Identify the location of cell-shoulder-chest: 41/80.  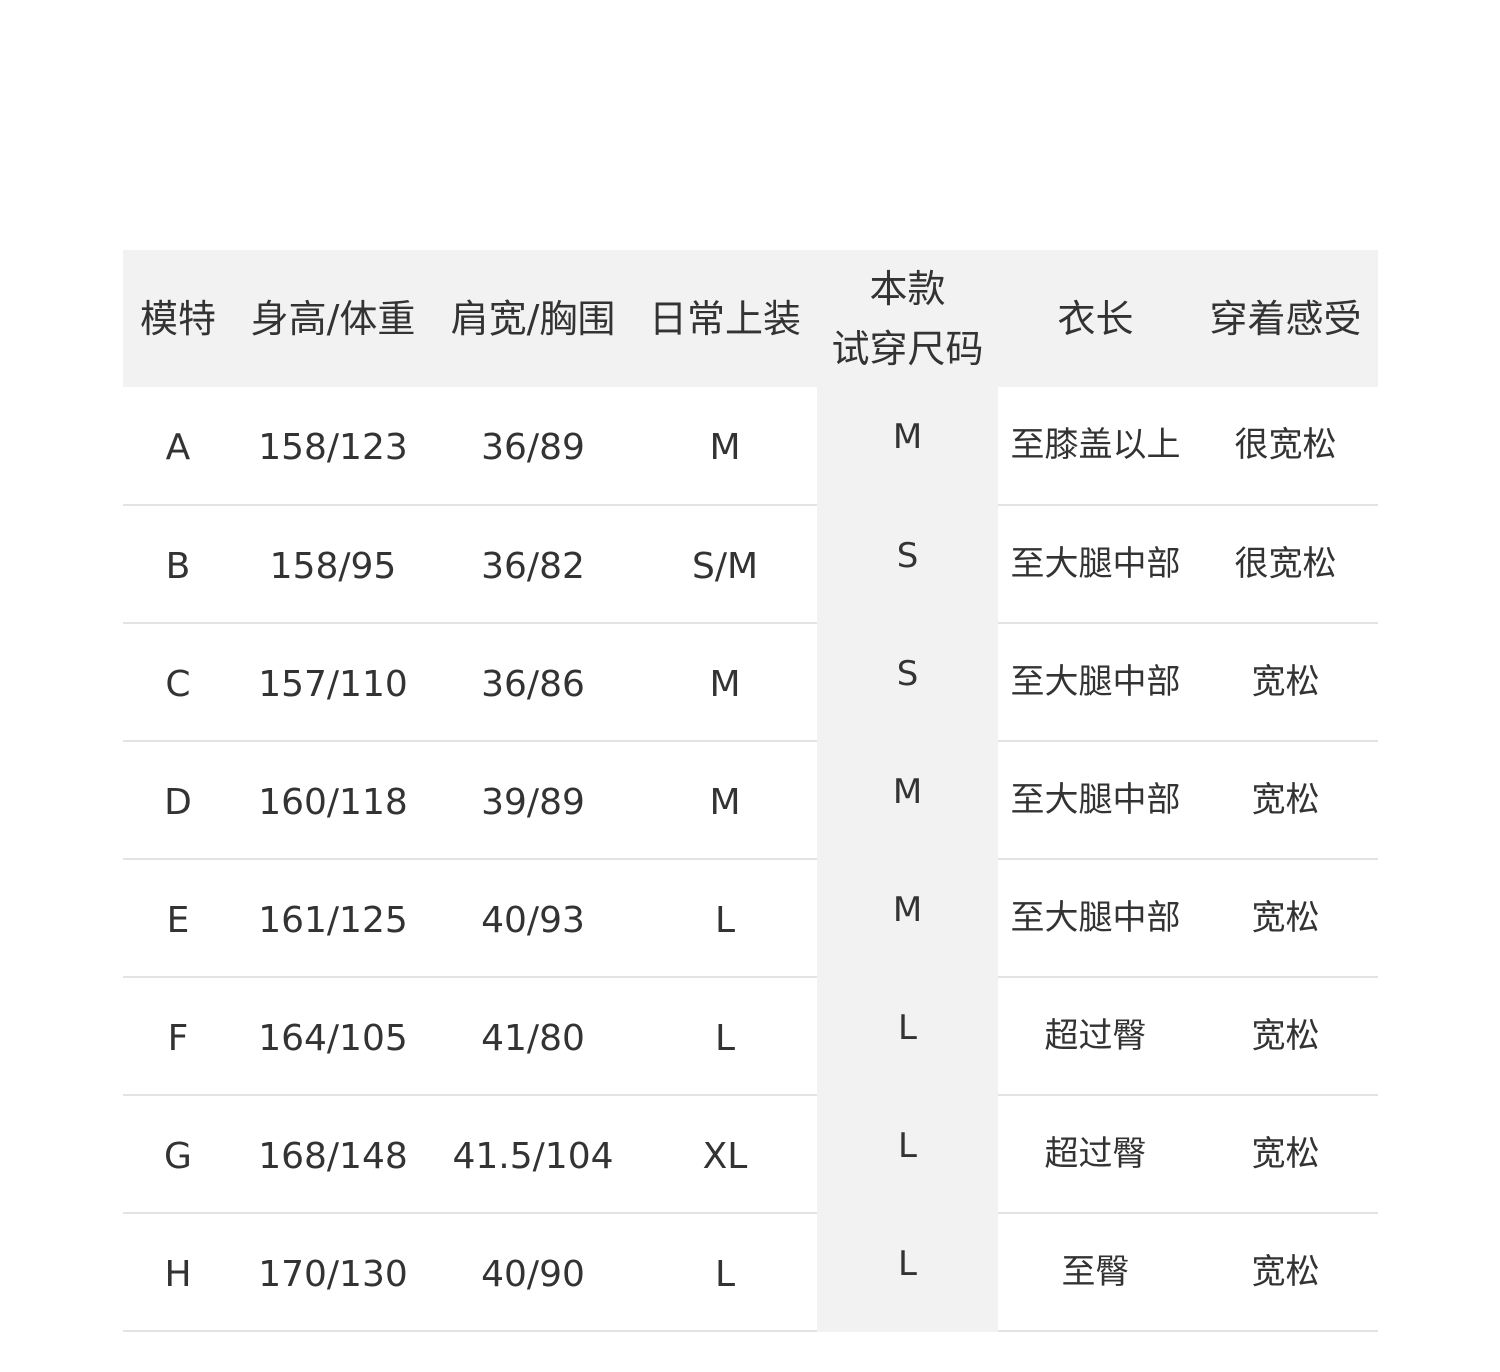
(533, 1036).